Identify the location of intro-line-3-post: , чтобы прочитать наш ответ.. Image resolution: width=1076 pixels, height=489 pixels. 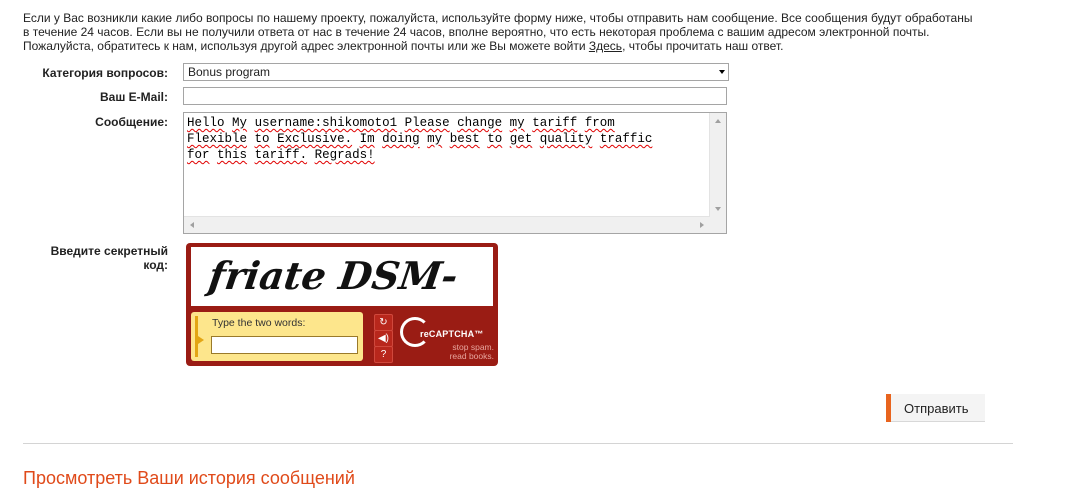
(703, 46).